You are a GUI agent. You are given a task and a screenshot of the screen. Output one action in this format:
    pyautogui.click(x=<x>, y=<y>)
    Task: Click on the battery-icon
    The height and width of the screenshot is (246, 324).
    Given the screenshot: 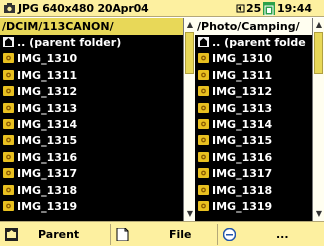 What is the action you would take?
    pyautogui.click(x=240, y=8)
    